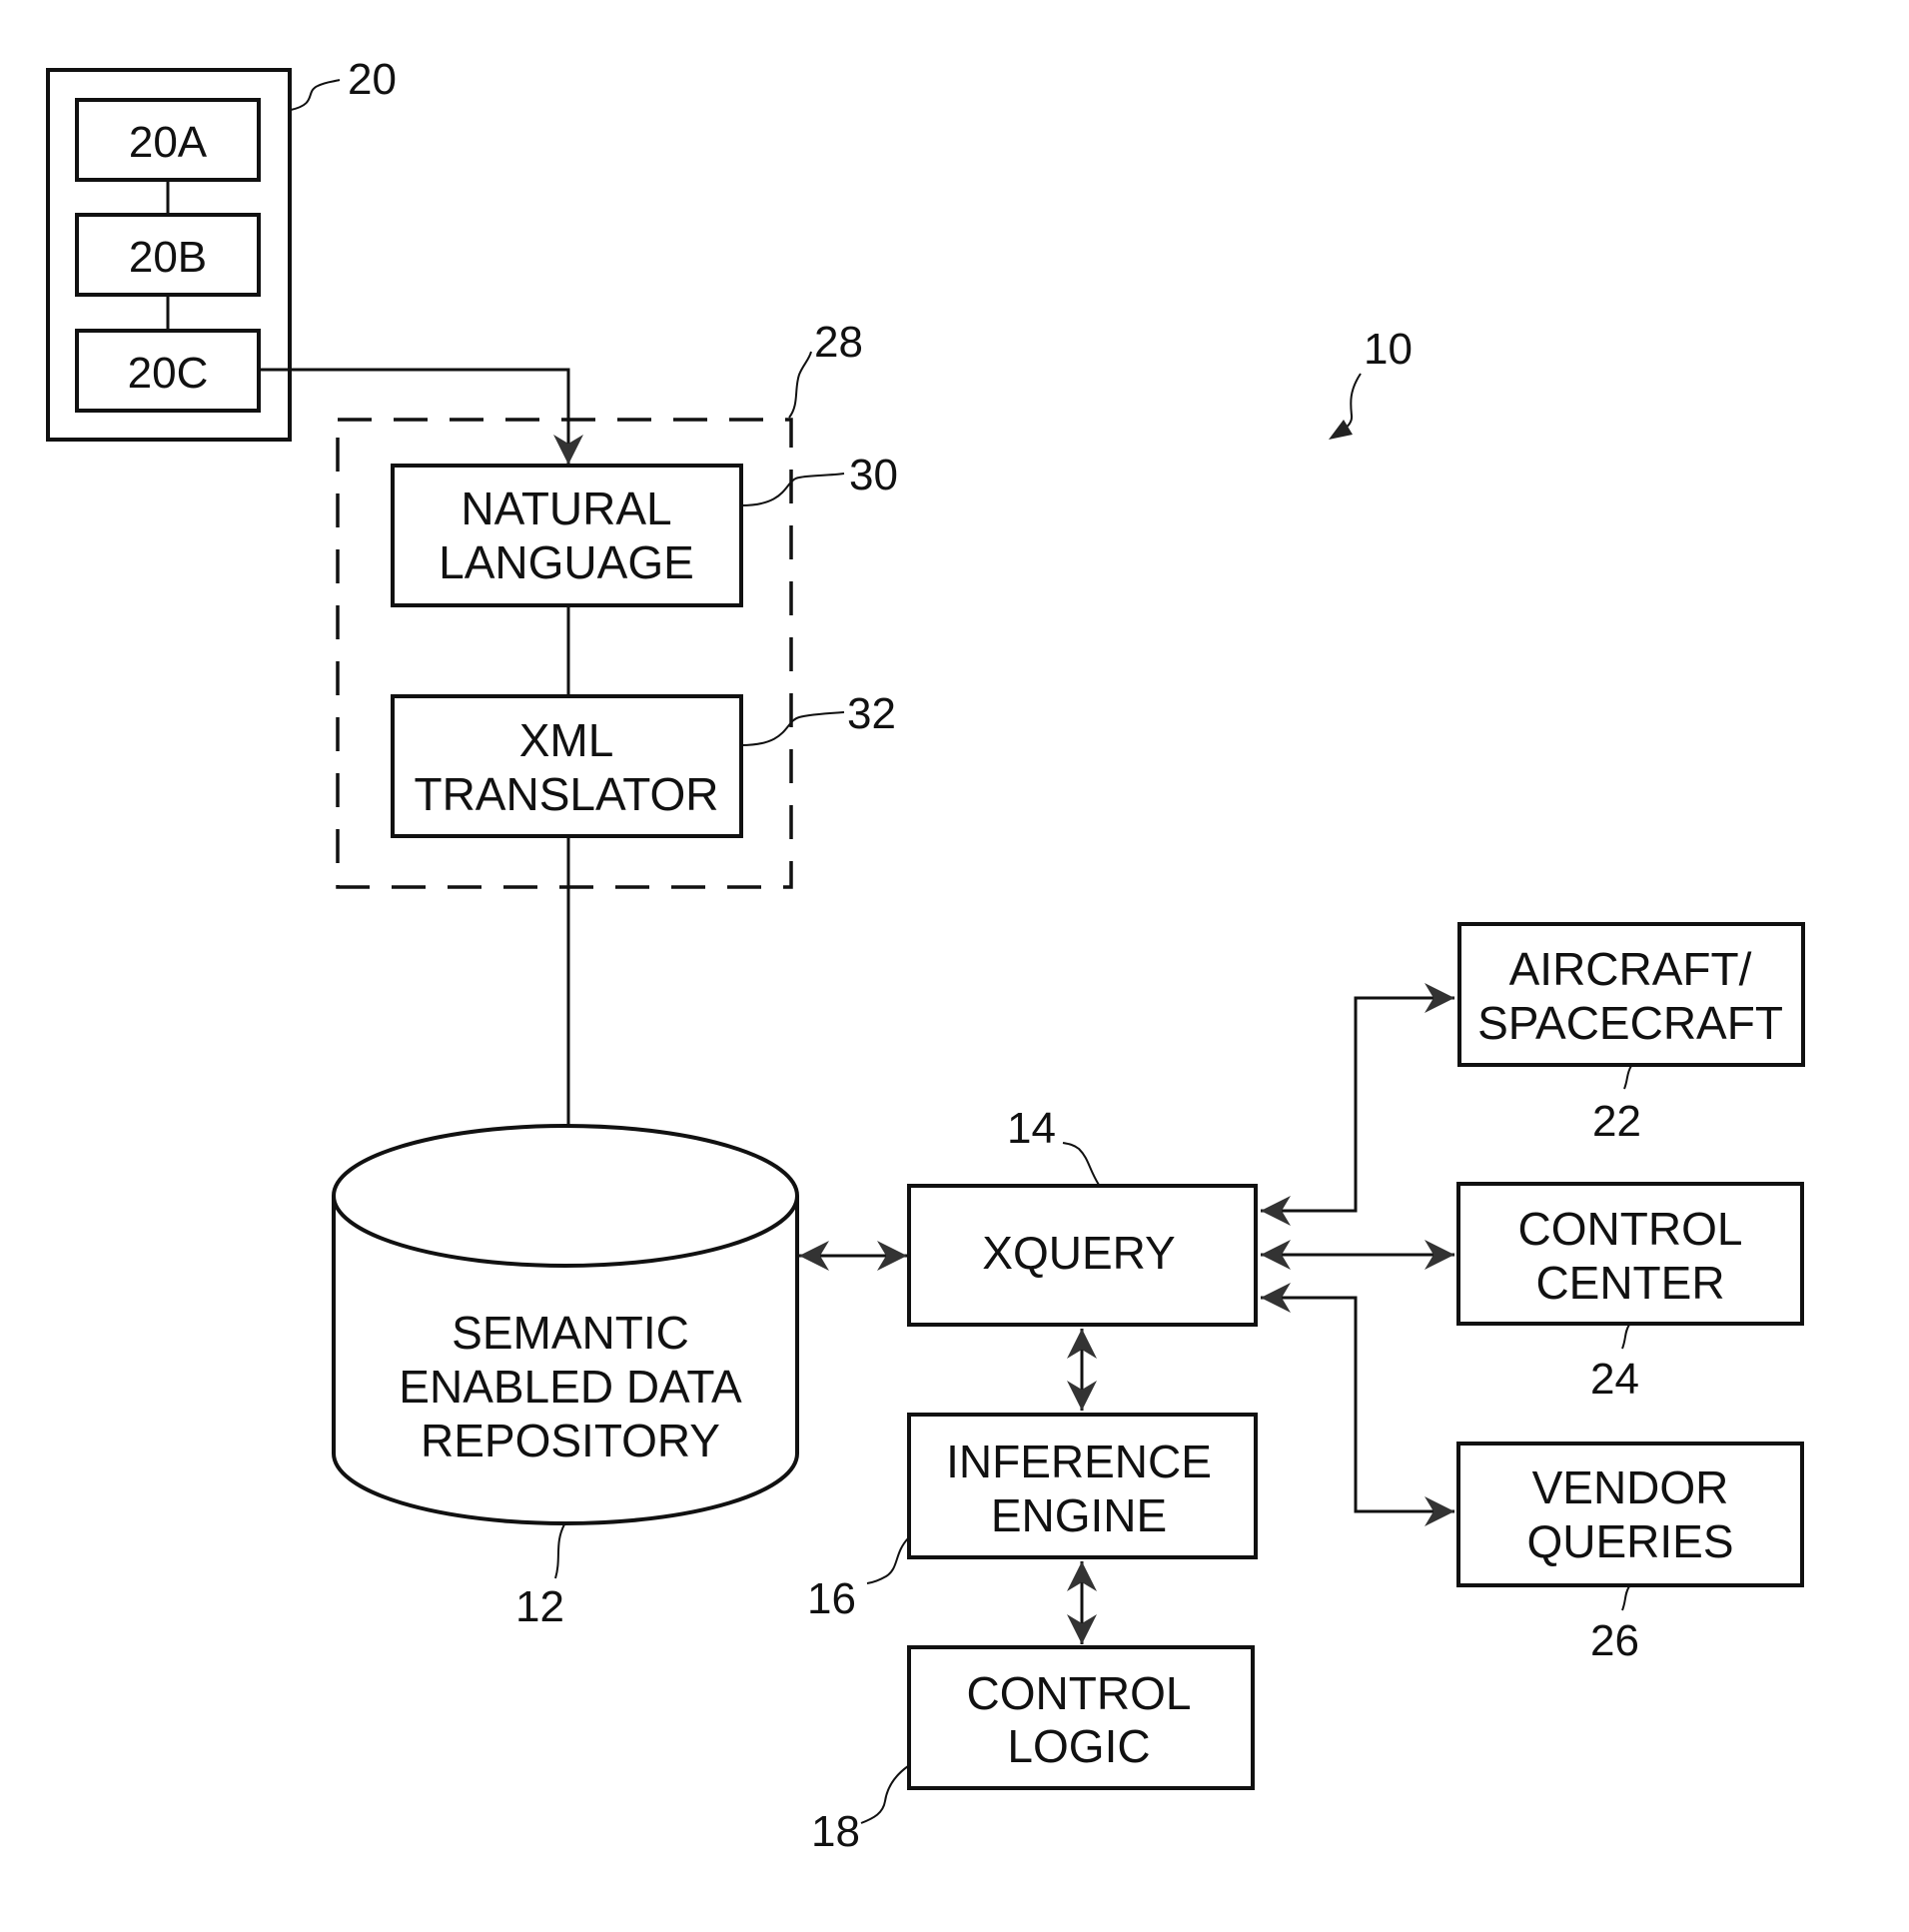 The width and height of the screenshot is (1909, 1932). Describe the element at coordinates (1078, 1746) in the screenshot. I see `control-logic-line2: LOGIC` at that location.